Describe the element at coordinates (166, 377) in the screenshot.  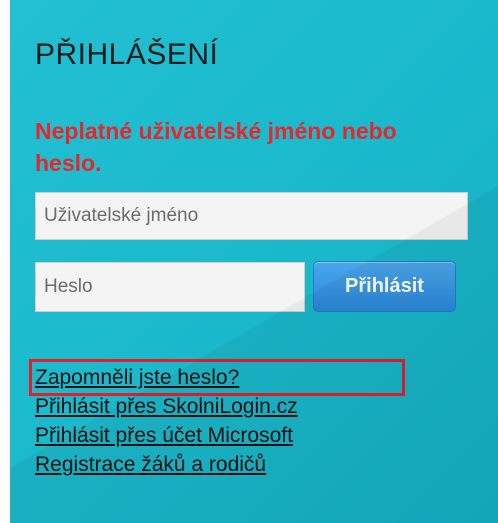
I see `forgot-password-link: Zapomněli jste heslo?` at that location.